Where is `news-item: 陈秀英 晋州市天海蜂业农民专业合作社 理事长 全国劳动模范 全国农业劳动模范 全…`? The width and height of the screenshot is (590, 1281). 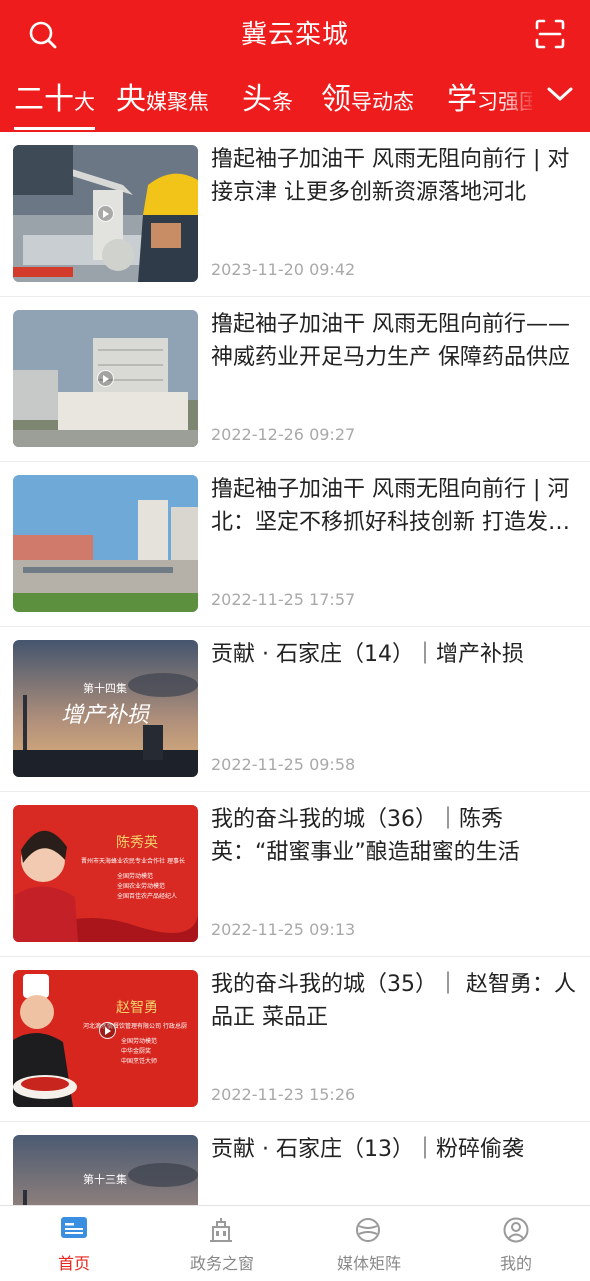
news-item: 陈秀英 晋州市天海蜂业农民专业合作社 理事长 全国劳动模范 全国农业劳动模范 全… is located at coordinates (295, 874).